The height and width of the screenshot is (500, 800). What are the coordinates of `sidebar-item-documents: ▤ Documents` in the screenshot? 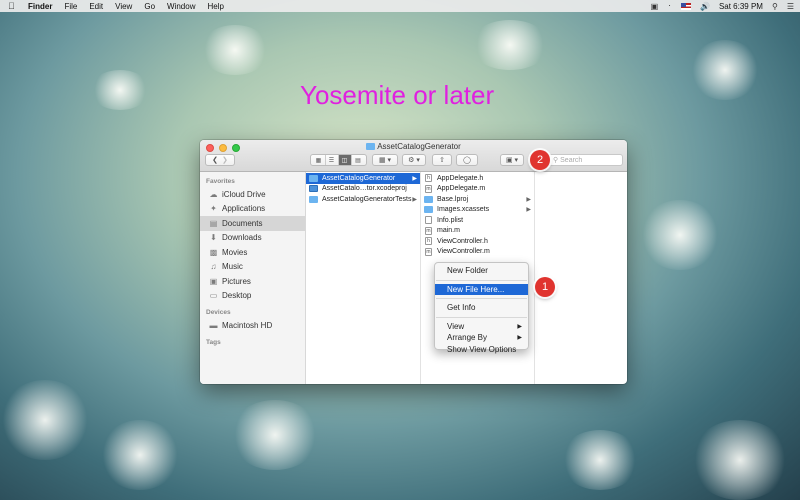 It's located at (252, 223).